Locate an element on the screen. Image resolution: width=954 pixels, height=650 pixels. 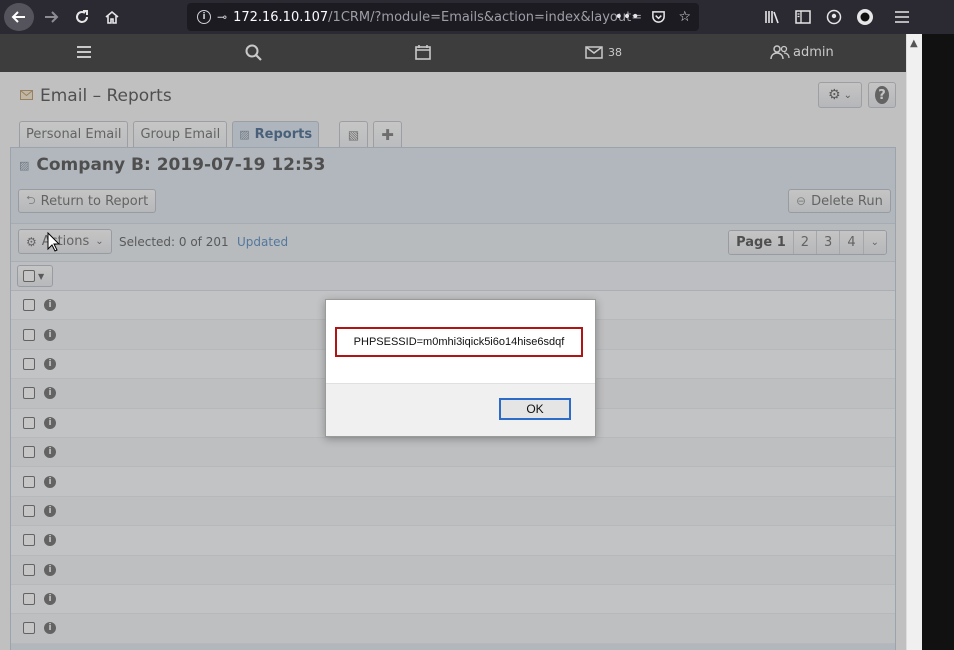
window-edge is located at coordinates (938, 342).